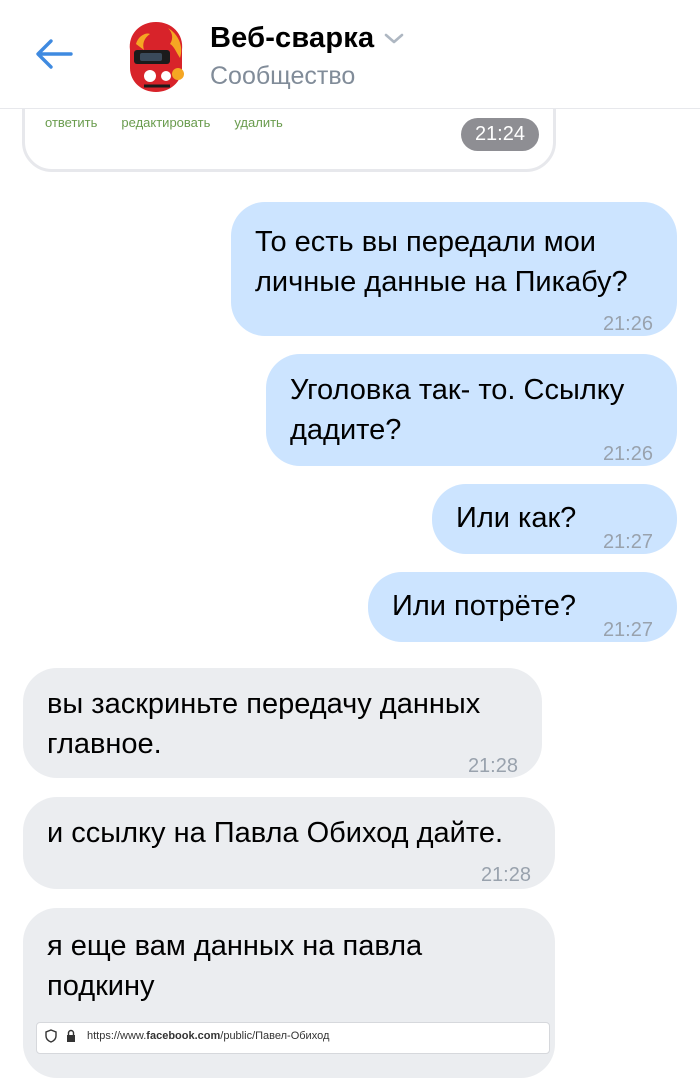 The width and height of the screenshot is (700, 1078). I want to click on message-line: и ссылку на Павла Обиход дайте., so click(275, 833).